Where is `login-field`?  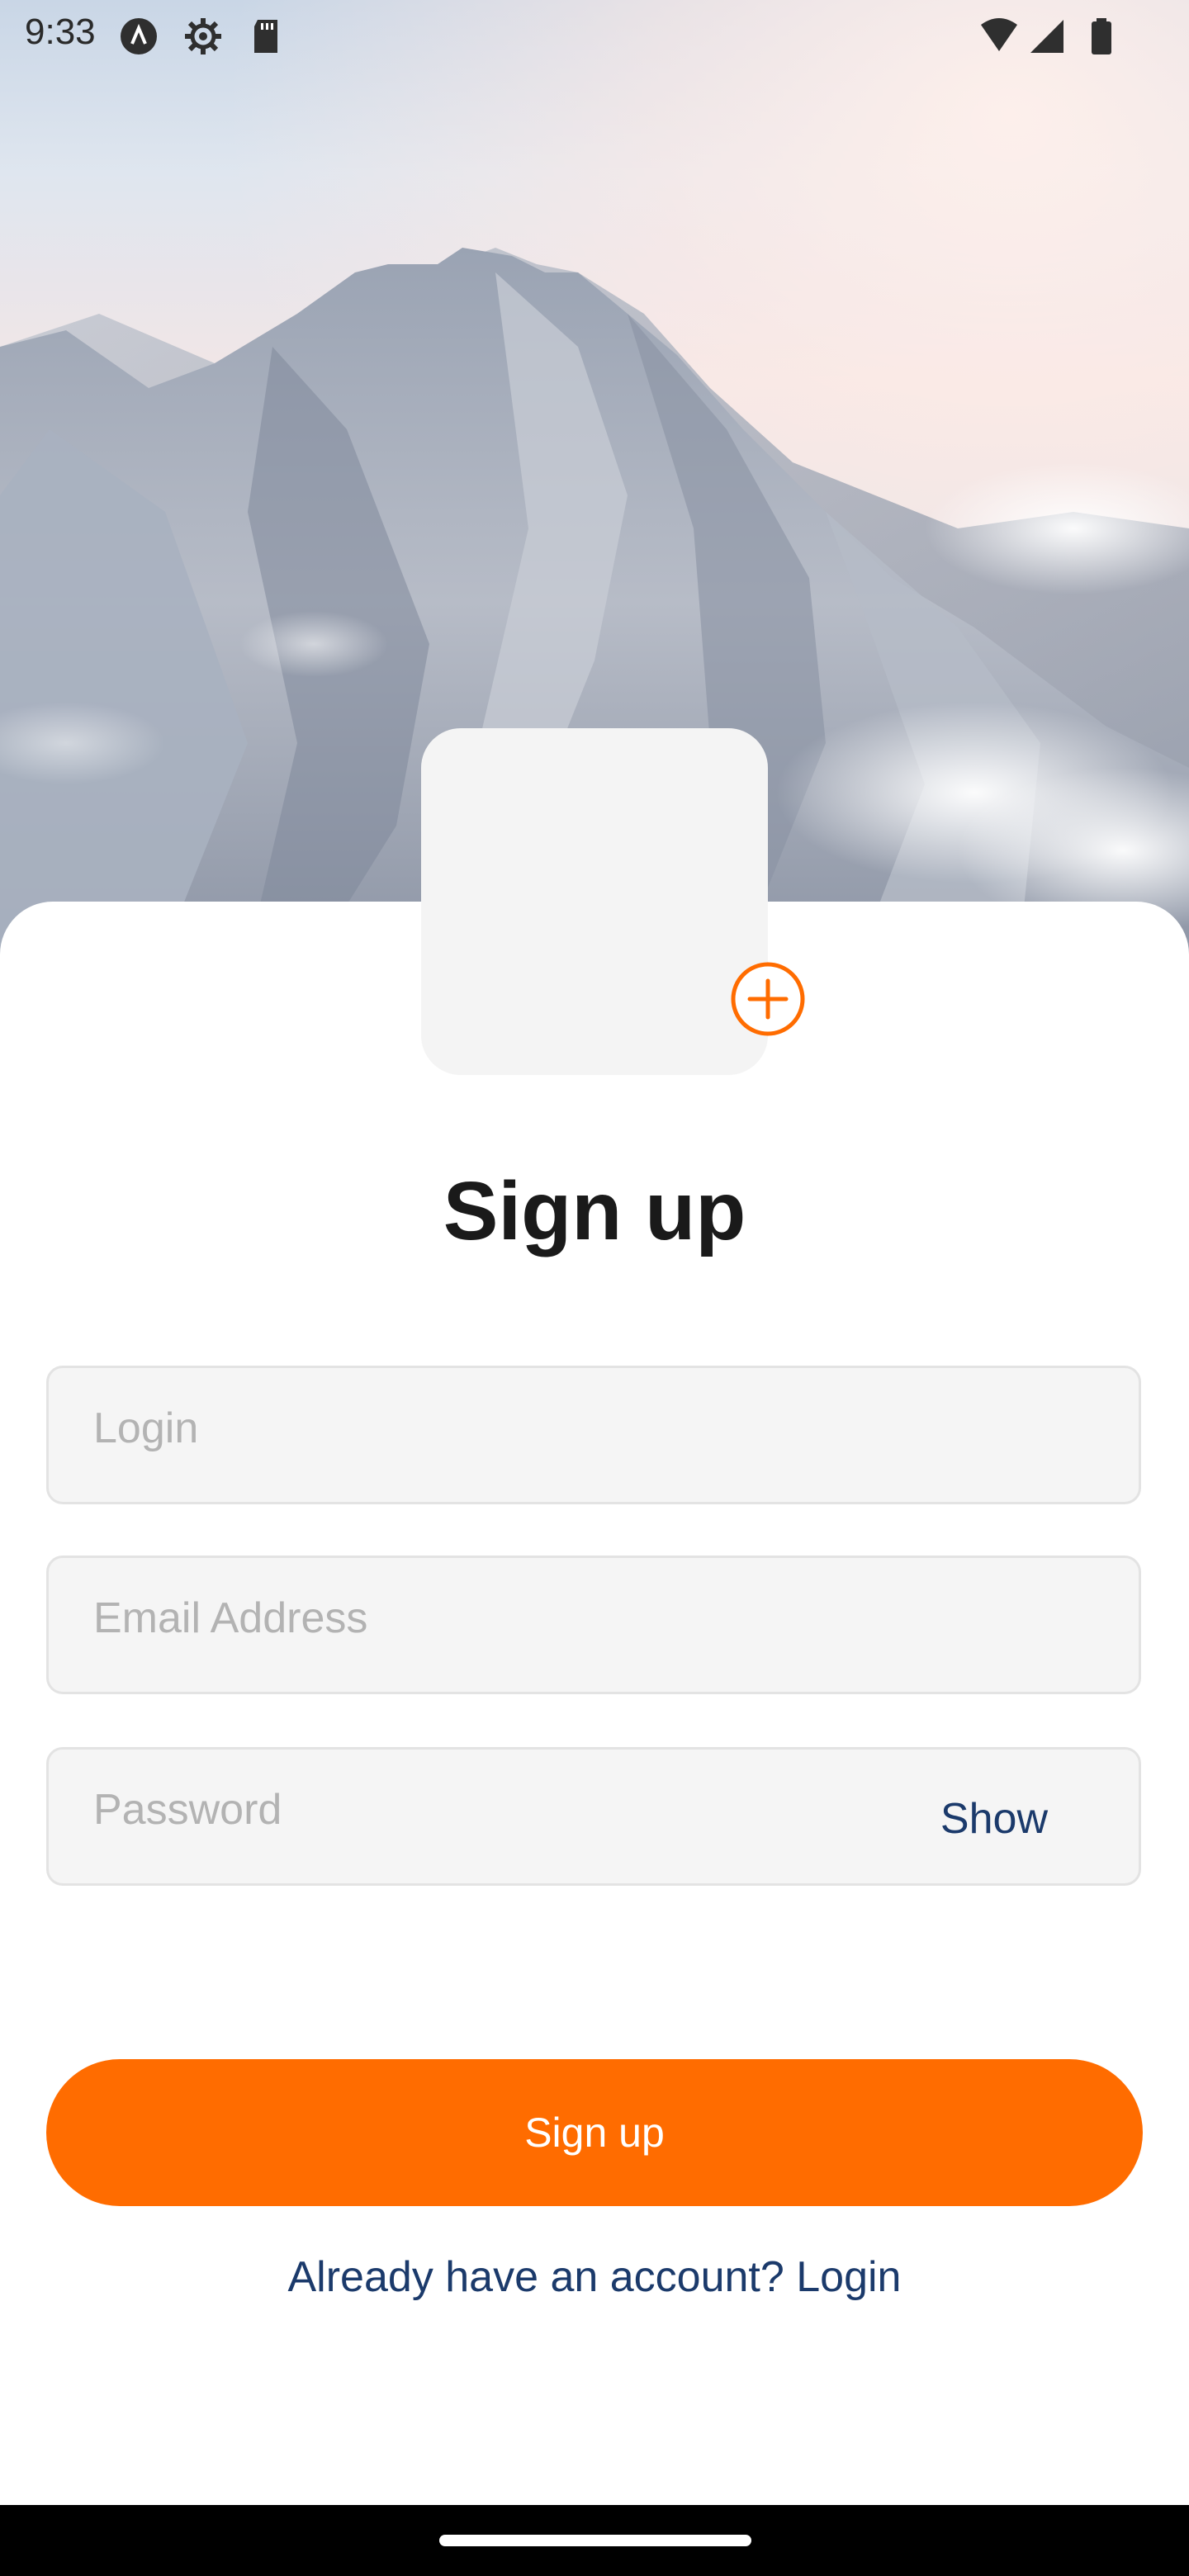 login-field is located at coordinates (593, 1432).